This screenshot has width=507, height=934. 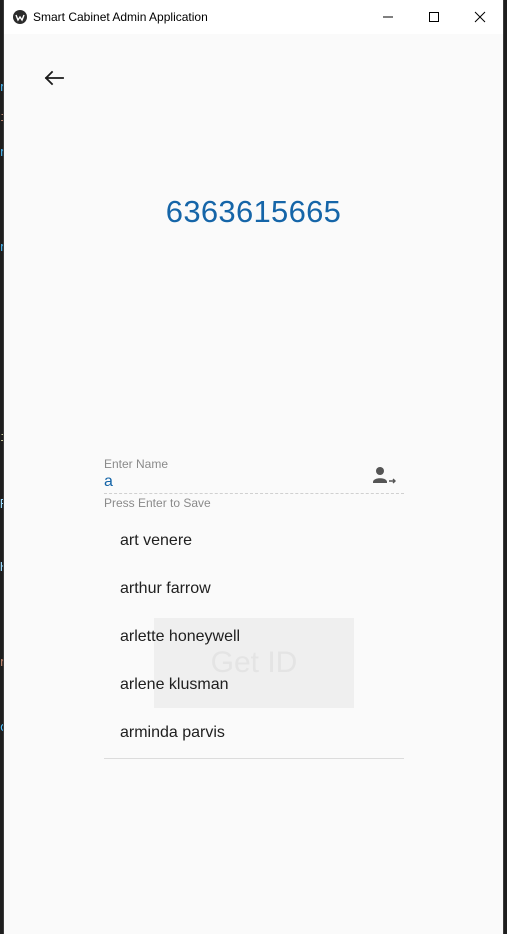 I want to click on suggestion-item: arlene klusman, so click(x=254, y=685).